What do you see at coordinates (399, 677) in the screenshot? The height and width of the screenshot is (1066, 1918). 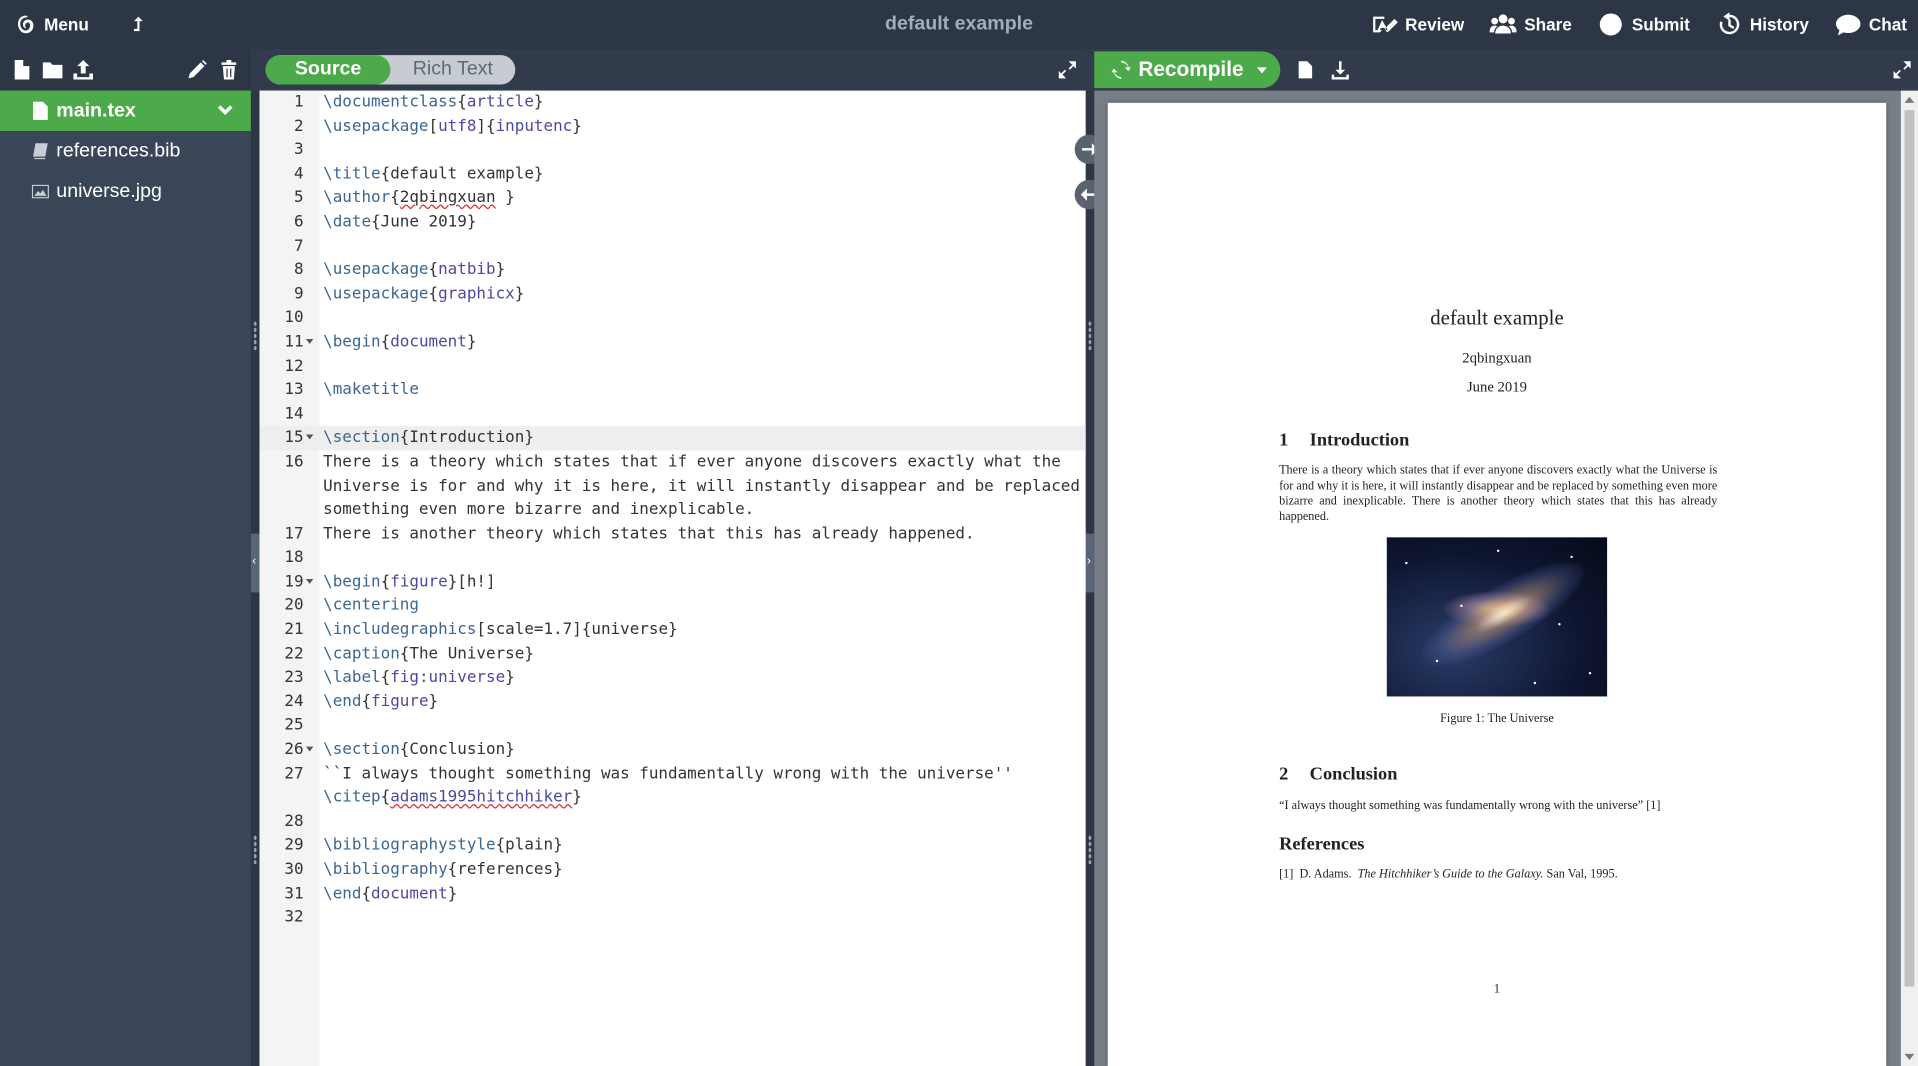 I see `code-line: 23 \label{fig:universe}` at bounding box center [399, 677].